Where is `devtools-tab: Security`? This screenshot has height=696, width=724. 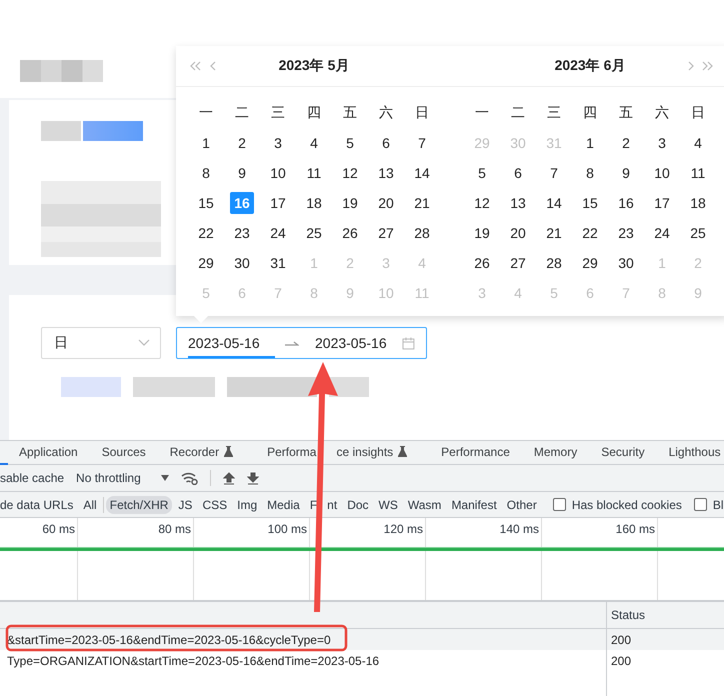 devtools-tab: Security is located at coordinates (623, 452).